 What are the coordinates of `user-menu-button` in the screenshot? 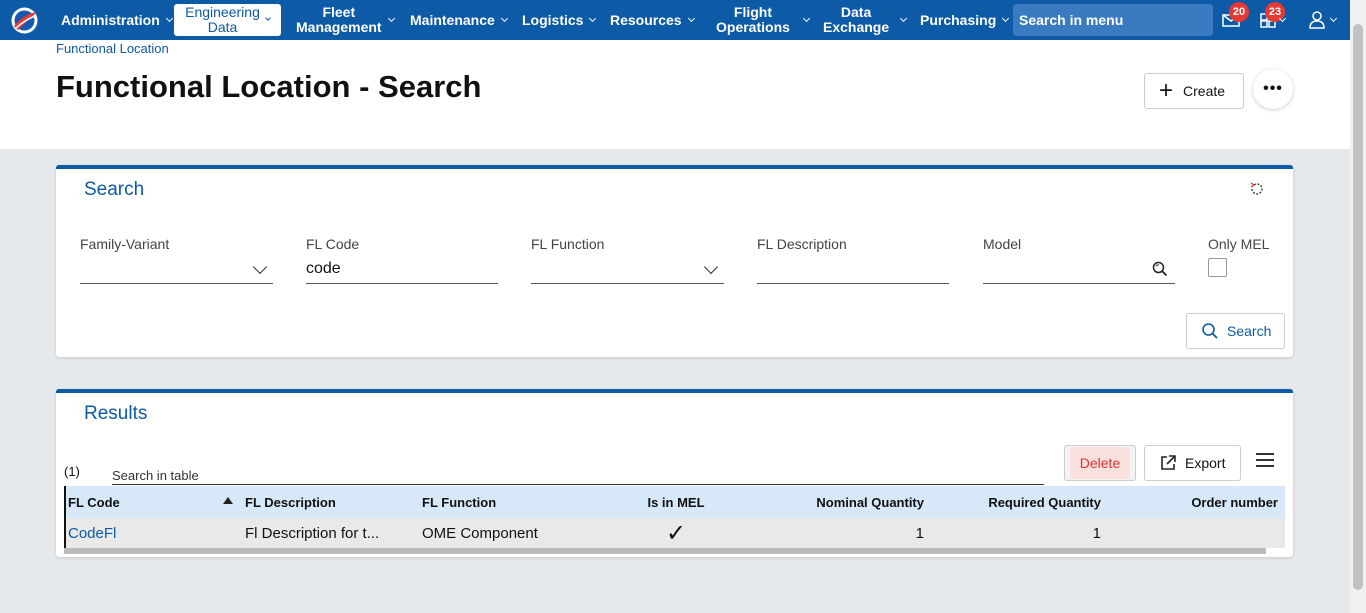 It's located at (1324, 20).